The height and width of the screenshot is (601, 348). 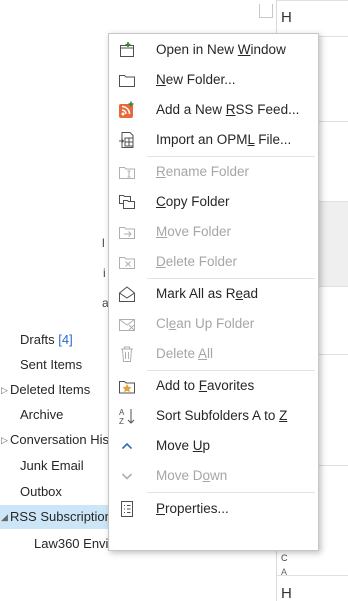 I want to click on menu-move-down: Move Down, so click(x=213, y=476).